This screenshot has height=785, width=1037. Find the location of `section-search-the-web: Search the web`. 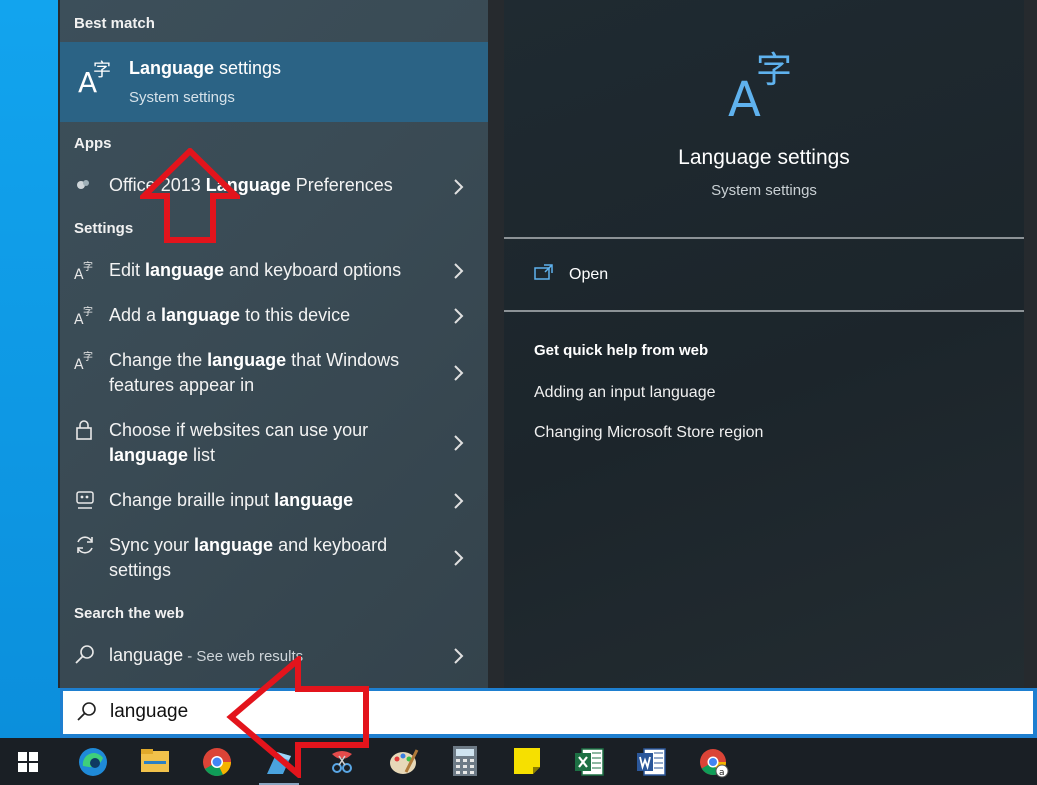

section-search-the-web: Search the web is located at coordinates (129, 613).